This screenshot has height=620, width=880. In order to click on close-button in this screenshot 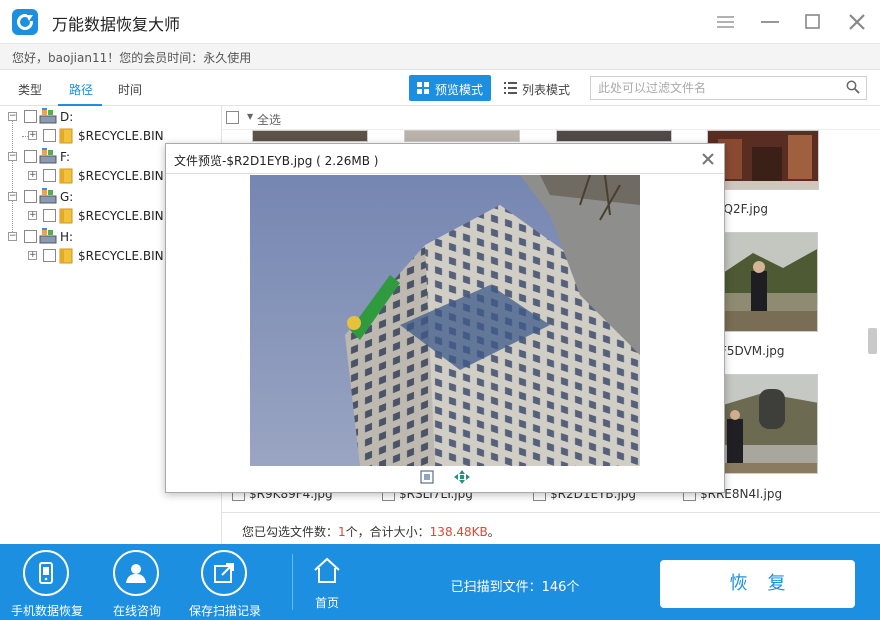, I will do `click(857, 22)`.